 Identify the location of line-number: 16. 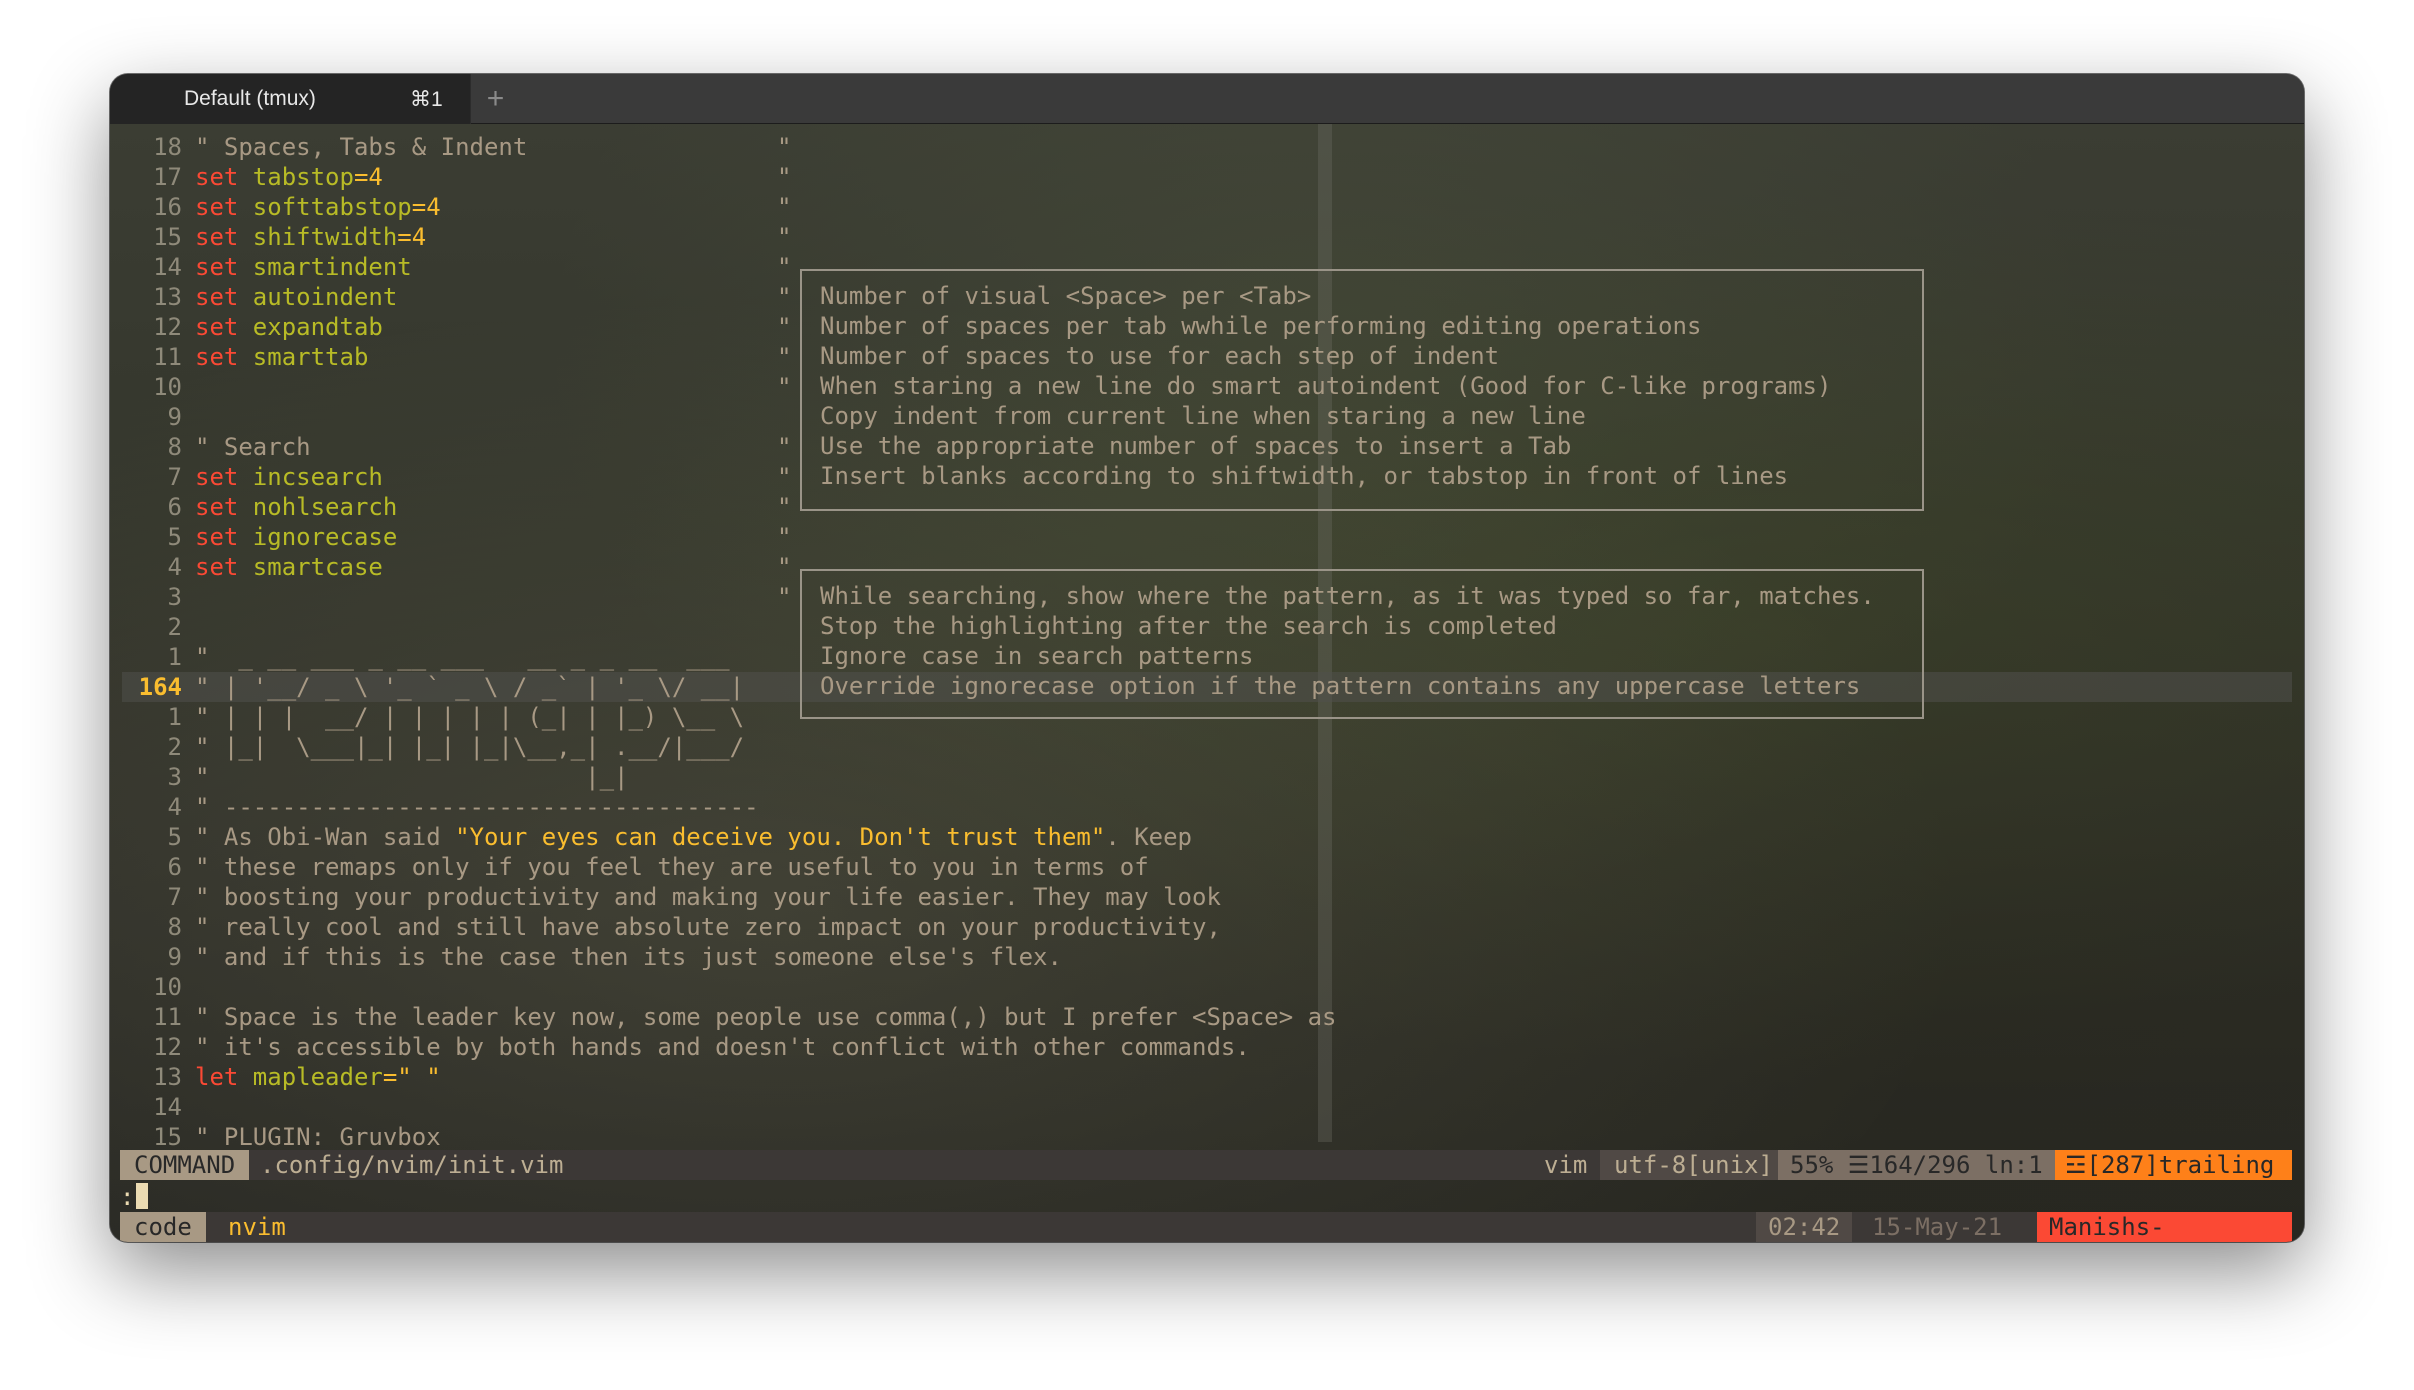
(167, 207).